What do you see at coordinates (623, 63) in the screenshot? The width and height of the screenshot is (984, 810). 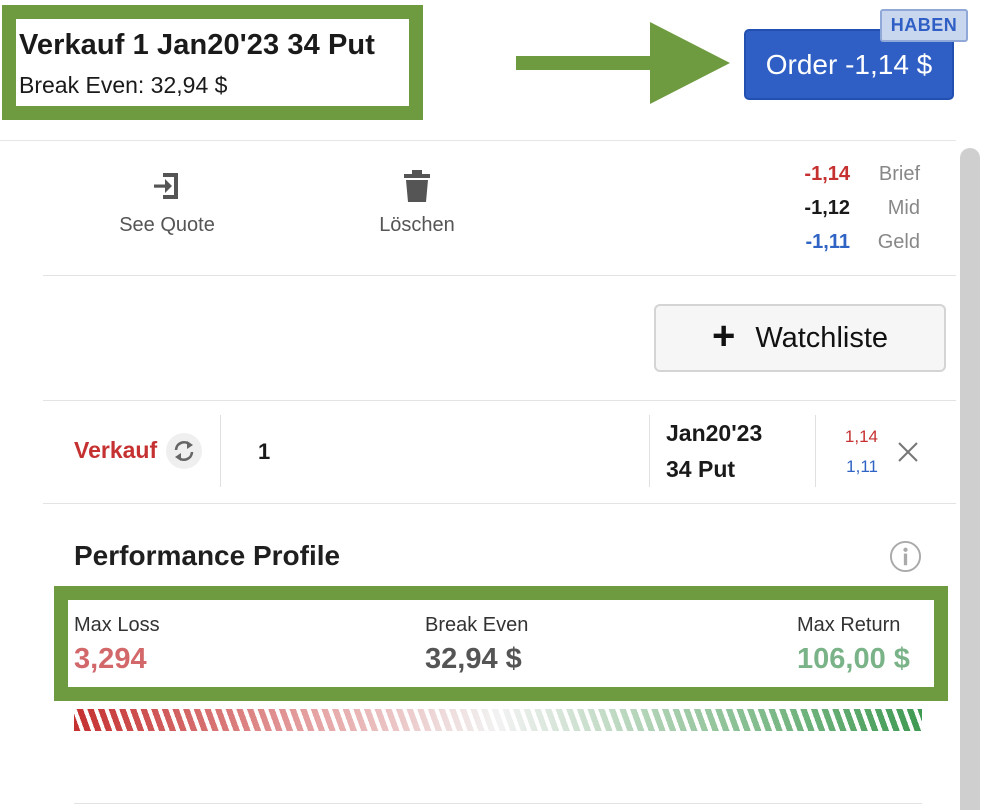 I see `right-arrow-annotation` at bounding box center [623, 63].